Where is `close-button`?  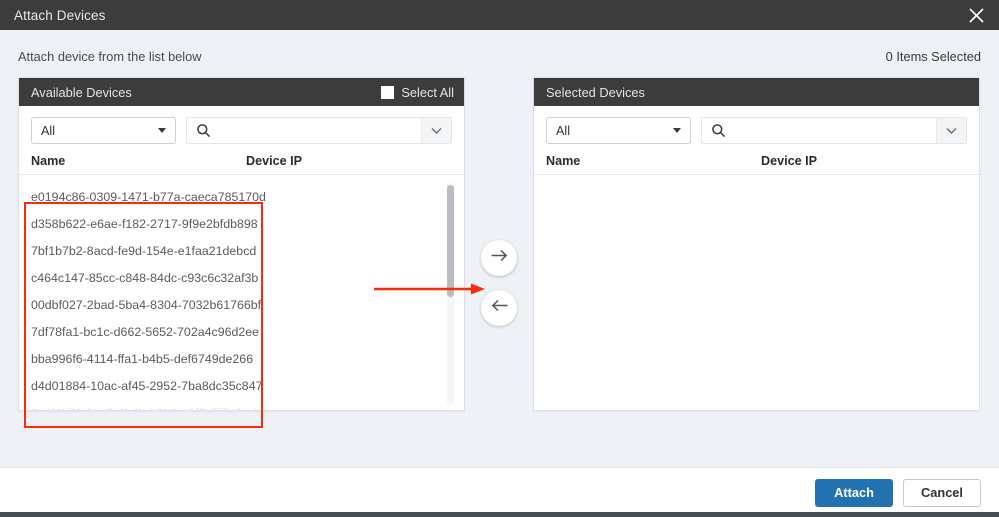 close-button is located at coordinates (976, 15).